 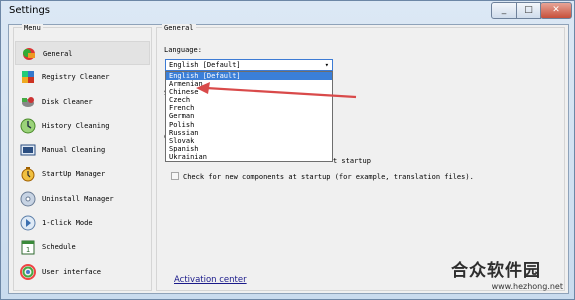 I want to click on language-select: English [Default] ▾, so click(x=249, y=65).